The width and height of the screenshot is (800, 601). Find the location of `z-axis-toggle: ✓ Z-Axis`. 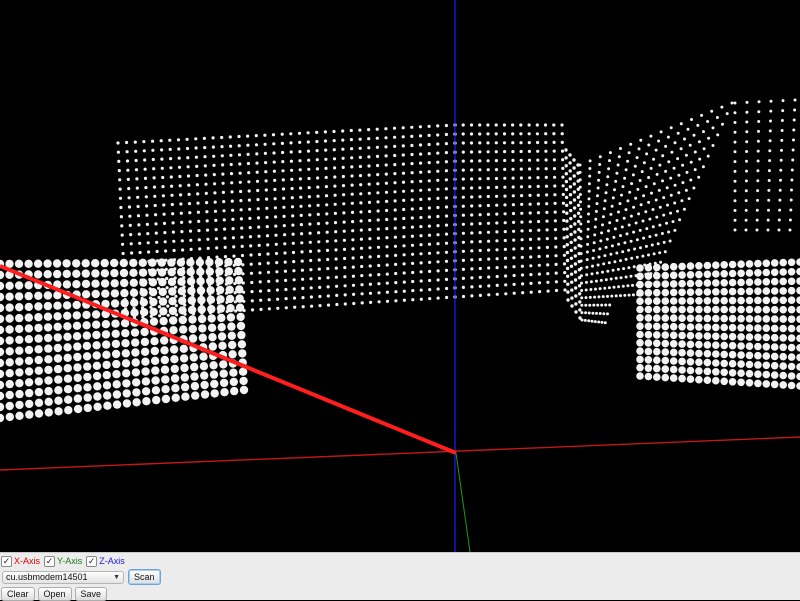

z-axis-toggle: ✓ Z-Axis is located at coordinates (105, 561).